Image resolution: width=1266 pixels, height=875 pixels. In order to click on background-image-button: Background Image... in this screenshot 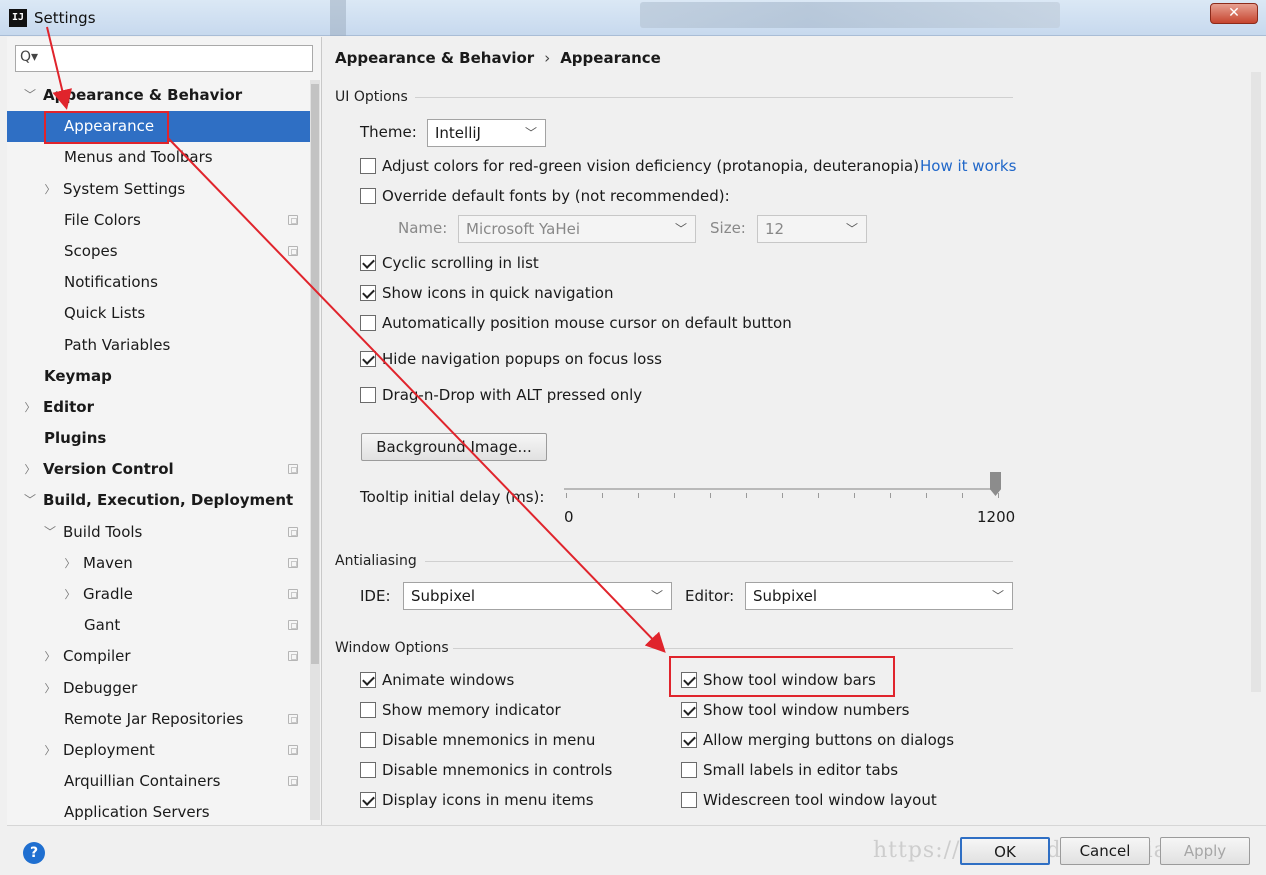, I will do `click(454, 447)`.